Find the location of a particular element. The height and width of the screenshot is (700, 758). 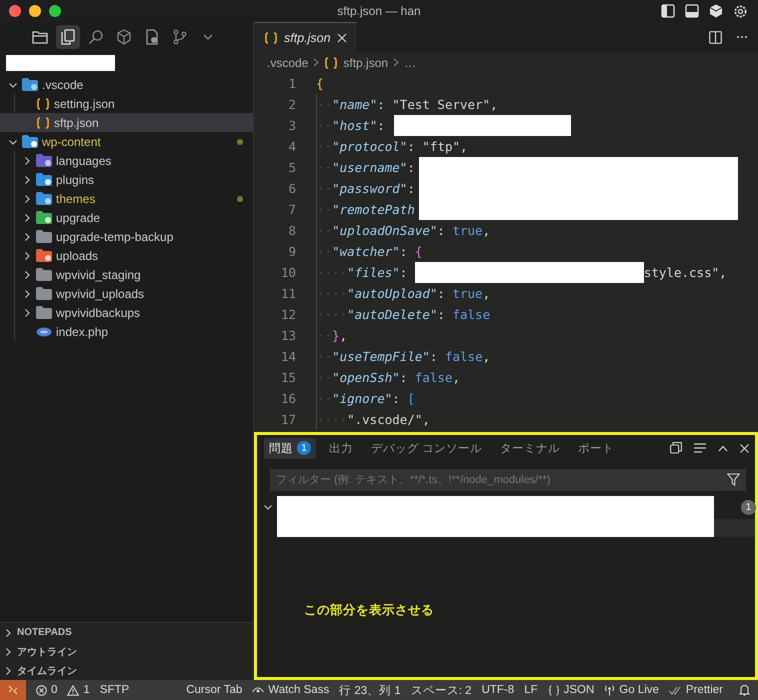

line-number: 14 is located at coordinates (288, 356).